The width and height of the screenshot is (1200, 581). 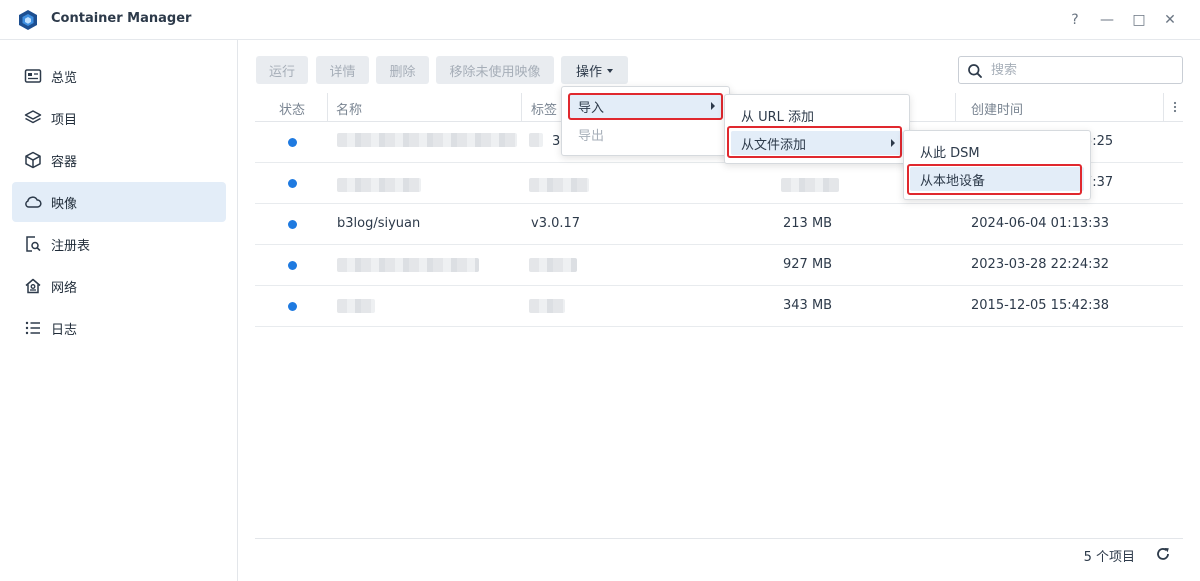 What do you see at coordinates (342, 70) in the screenshot?
I see `details-button: 详情` at bounding box center [342, 70].